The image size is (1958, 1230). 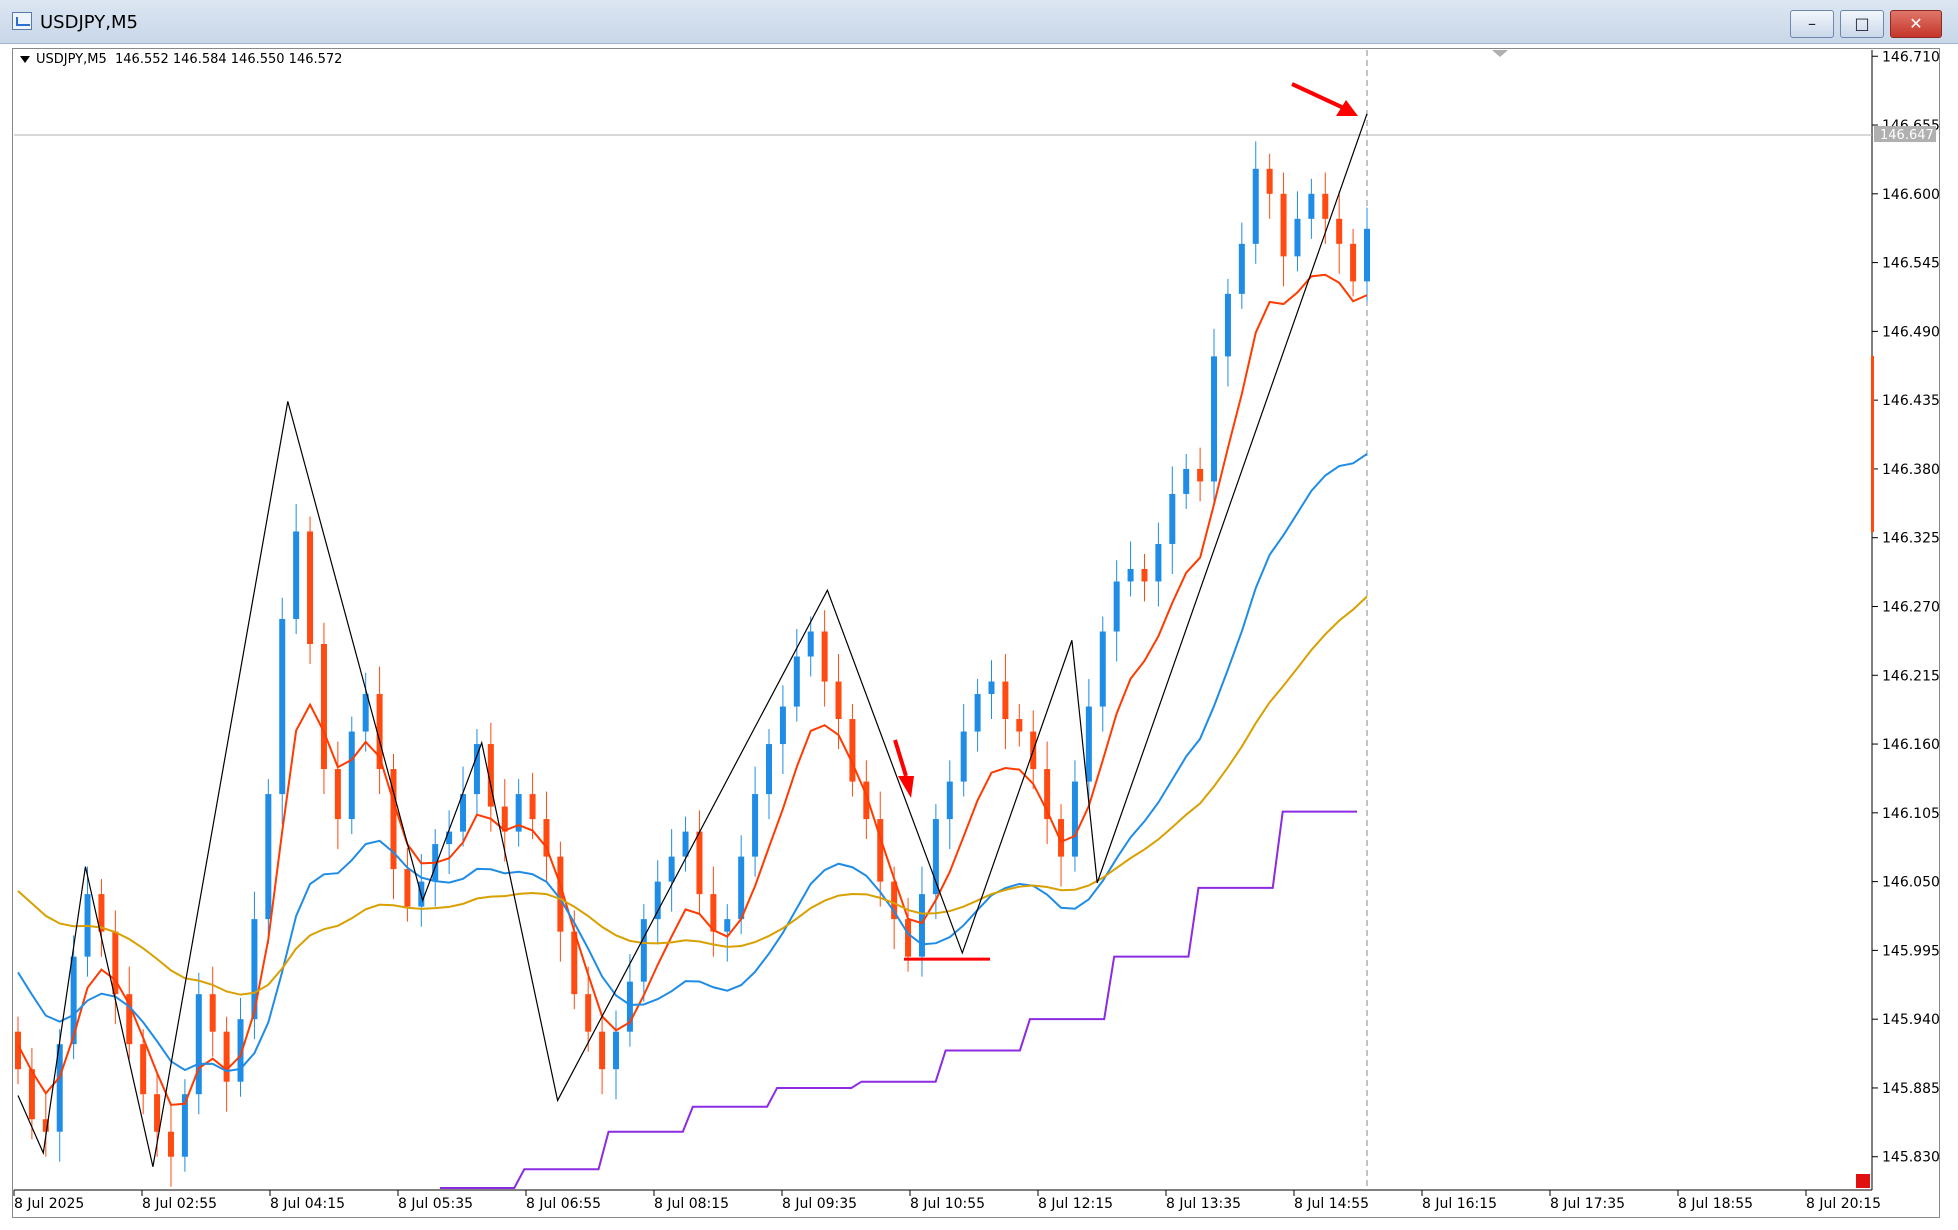 What do you see at coordinates (1872, 444) in the screenshot?
I see `volume-range-bar` at bounding box center [1872, 444].